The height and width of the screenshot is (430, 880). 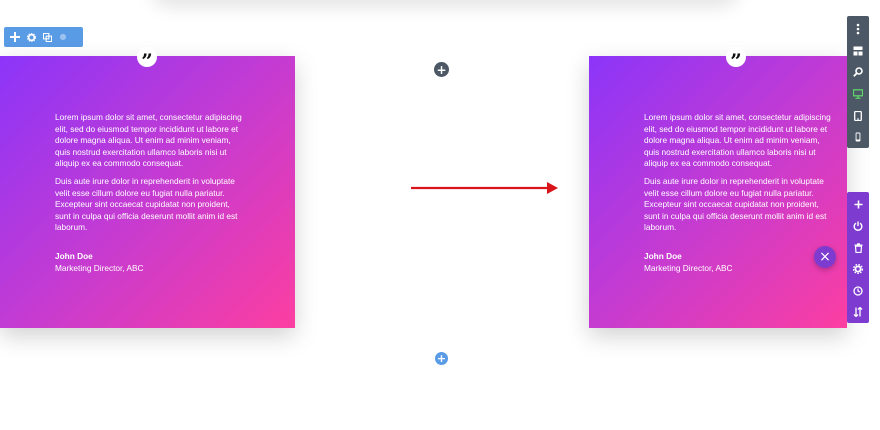 What do you see at coordinates (47, 37) in the screenshot?
I see `duplicate-icon` at bounding box center [47, 37].